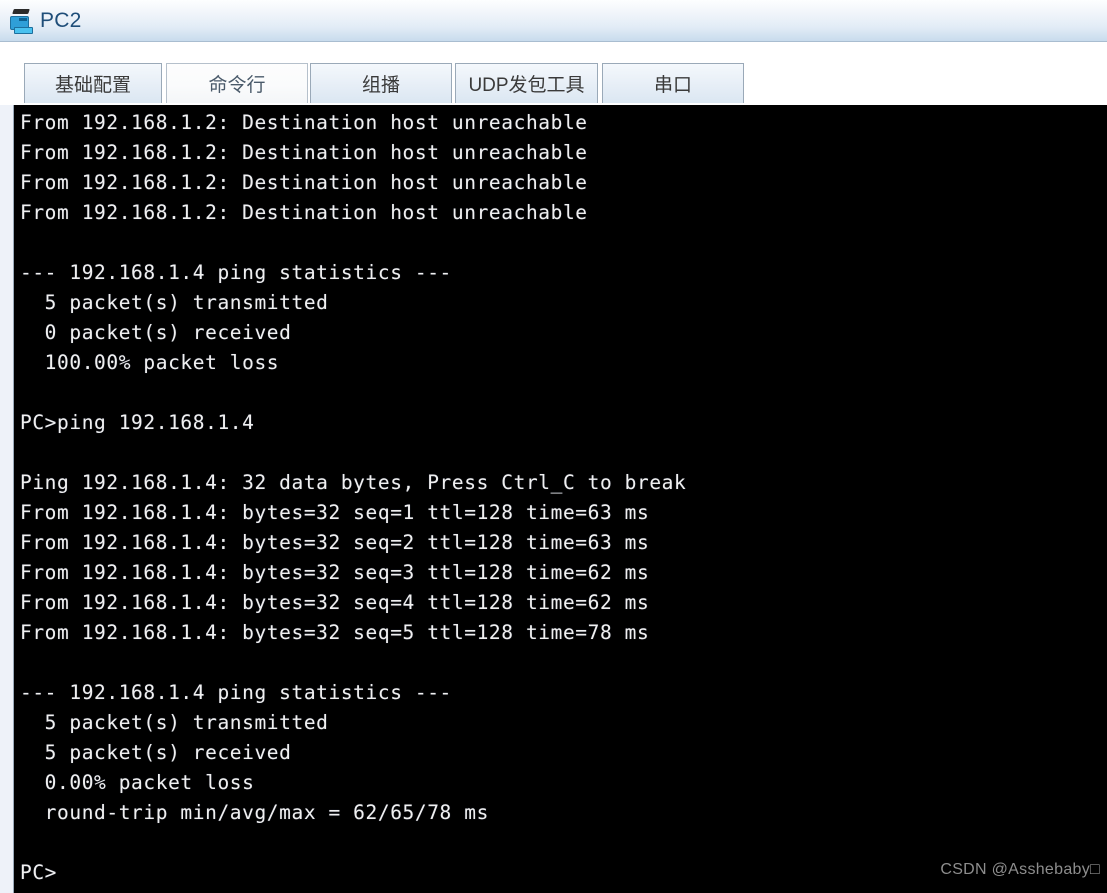 The image size is (1107, 893). Describe the element at coordinates (61, 20) in the screenshot. I see `window-title: PC2` at that location.